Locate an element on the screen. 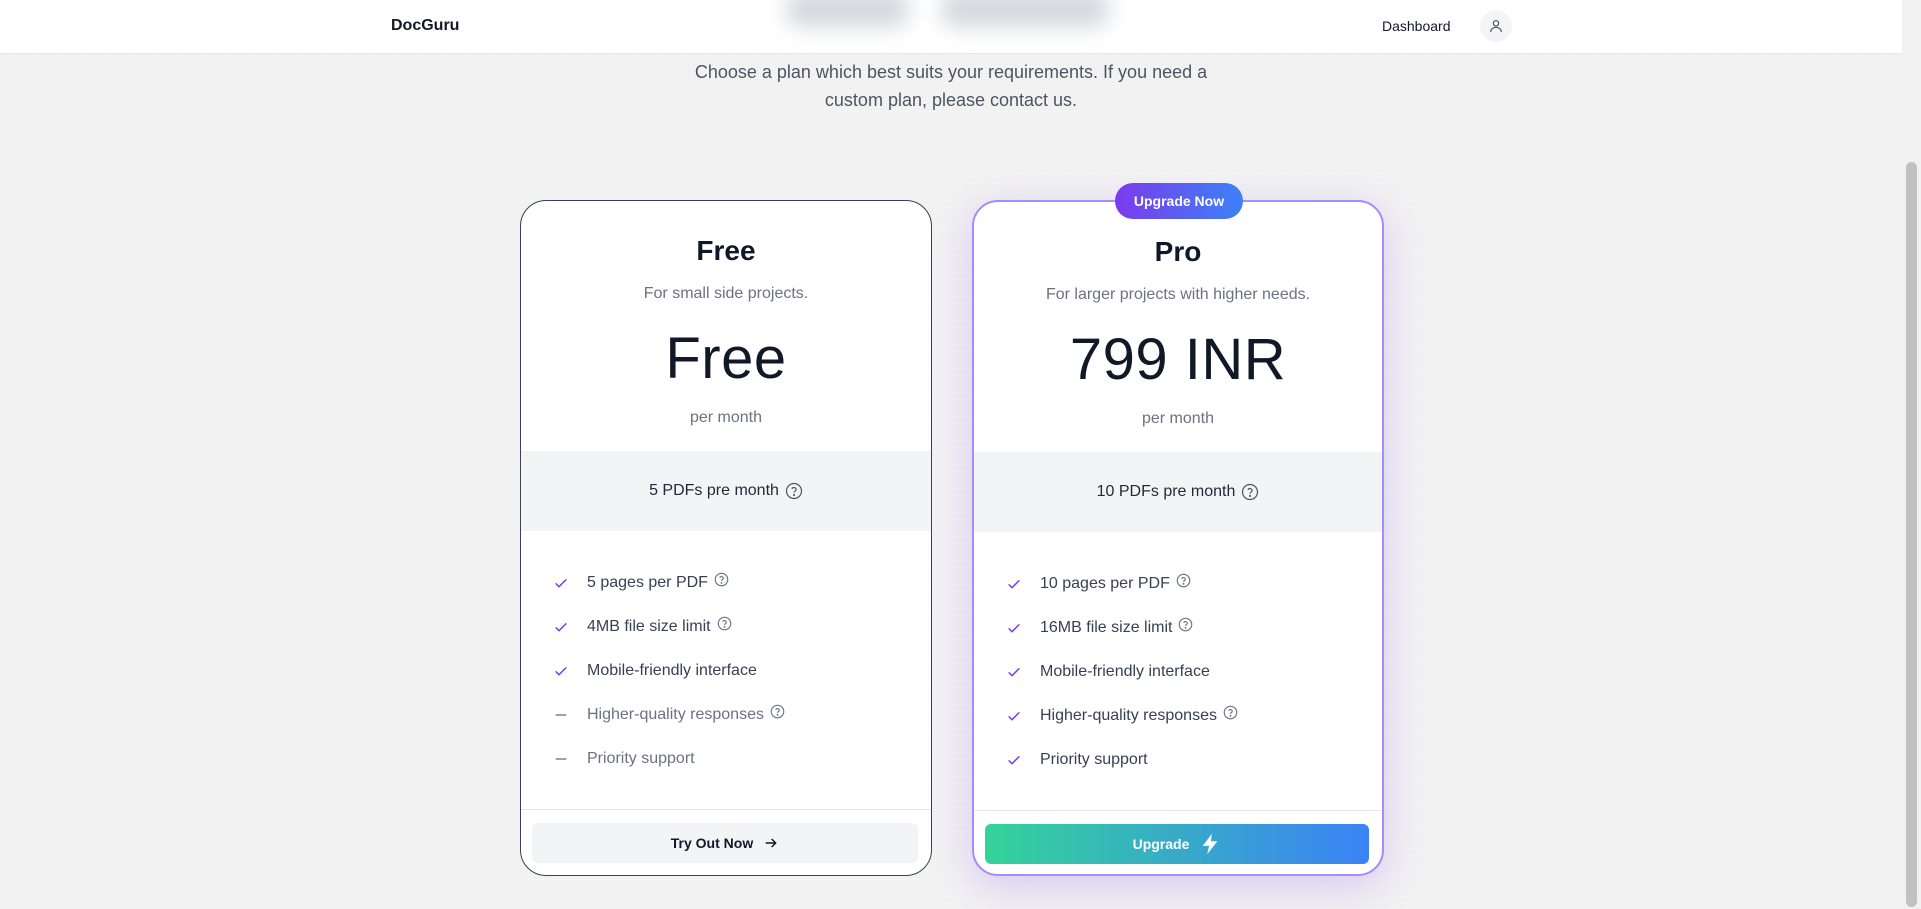 This screenshot has height=909, width=1921. plan-name: Pro is located at coordinates (1178, 251).